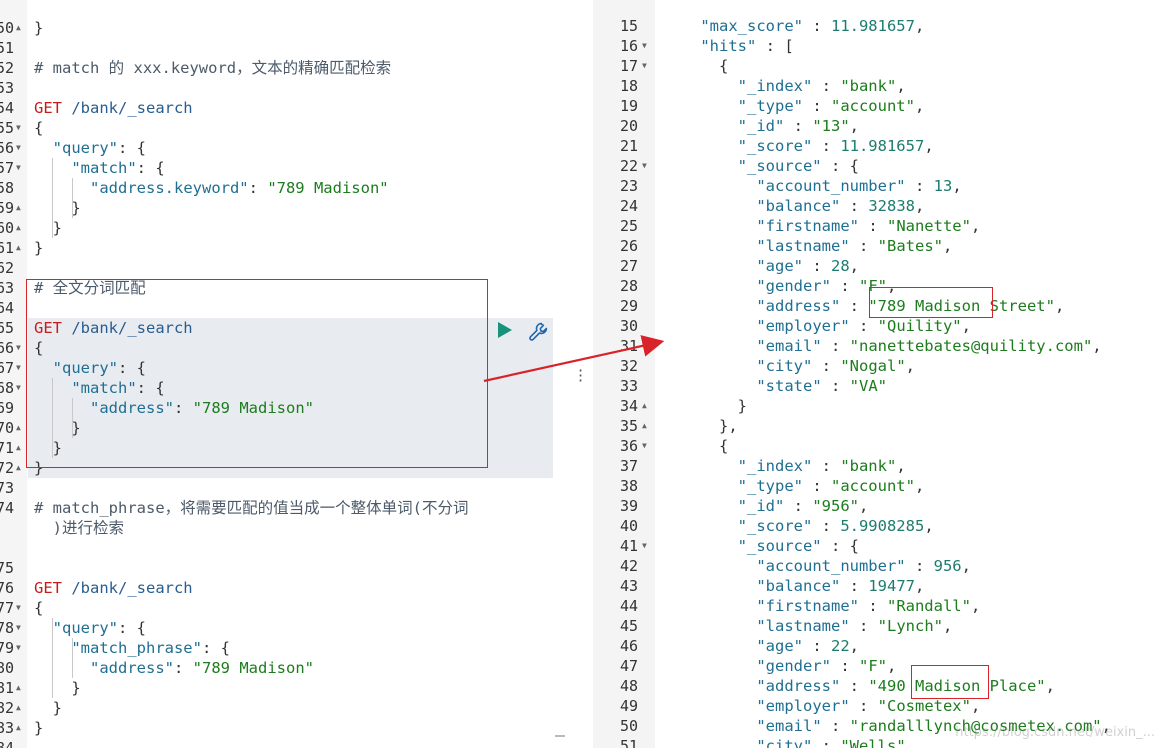 This screenshot has height=748, width=1165. I want to click on code-line: 52 # match 的 xxx.keyword，文本的精确匹配检索, so click(282, 68).